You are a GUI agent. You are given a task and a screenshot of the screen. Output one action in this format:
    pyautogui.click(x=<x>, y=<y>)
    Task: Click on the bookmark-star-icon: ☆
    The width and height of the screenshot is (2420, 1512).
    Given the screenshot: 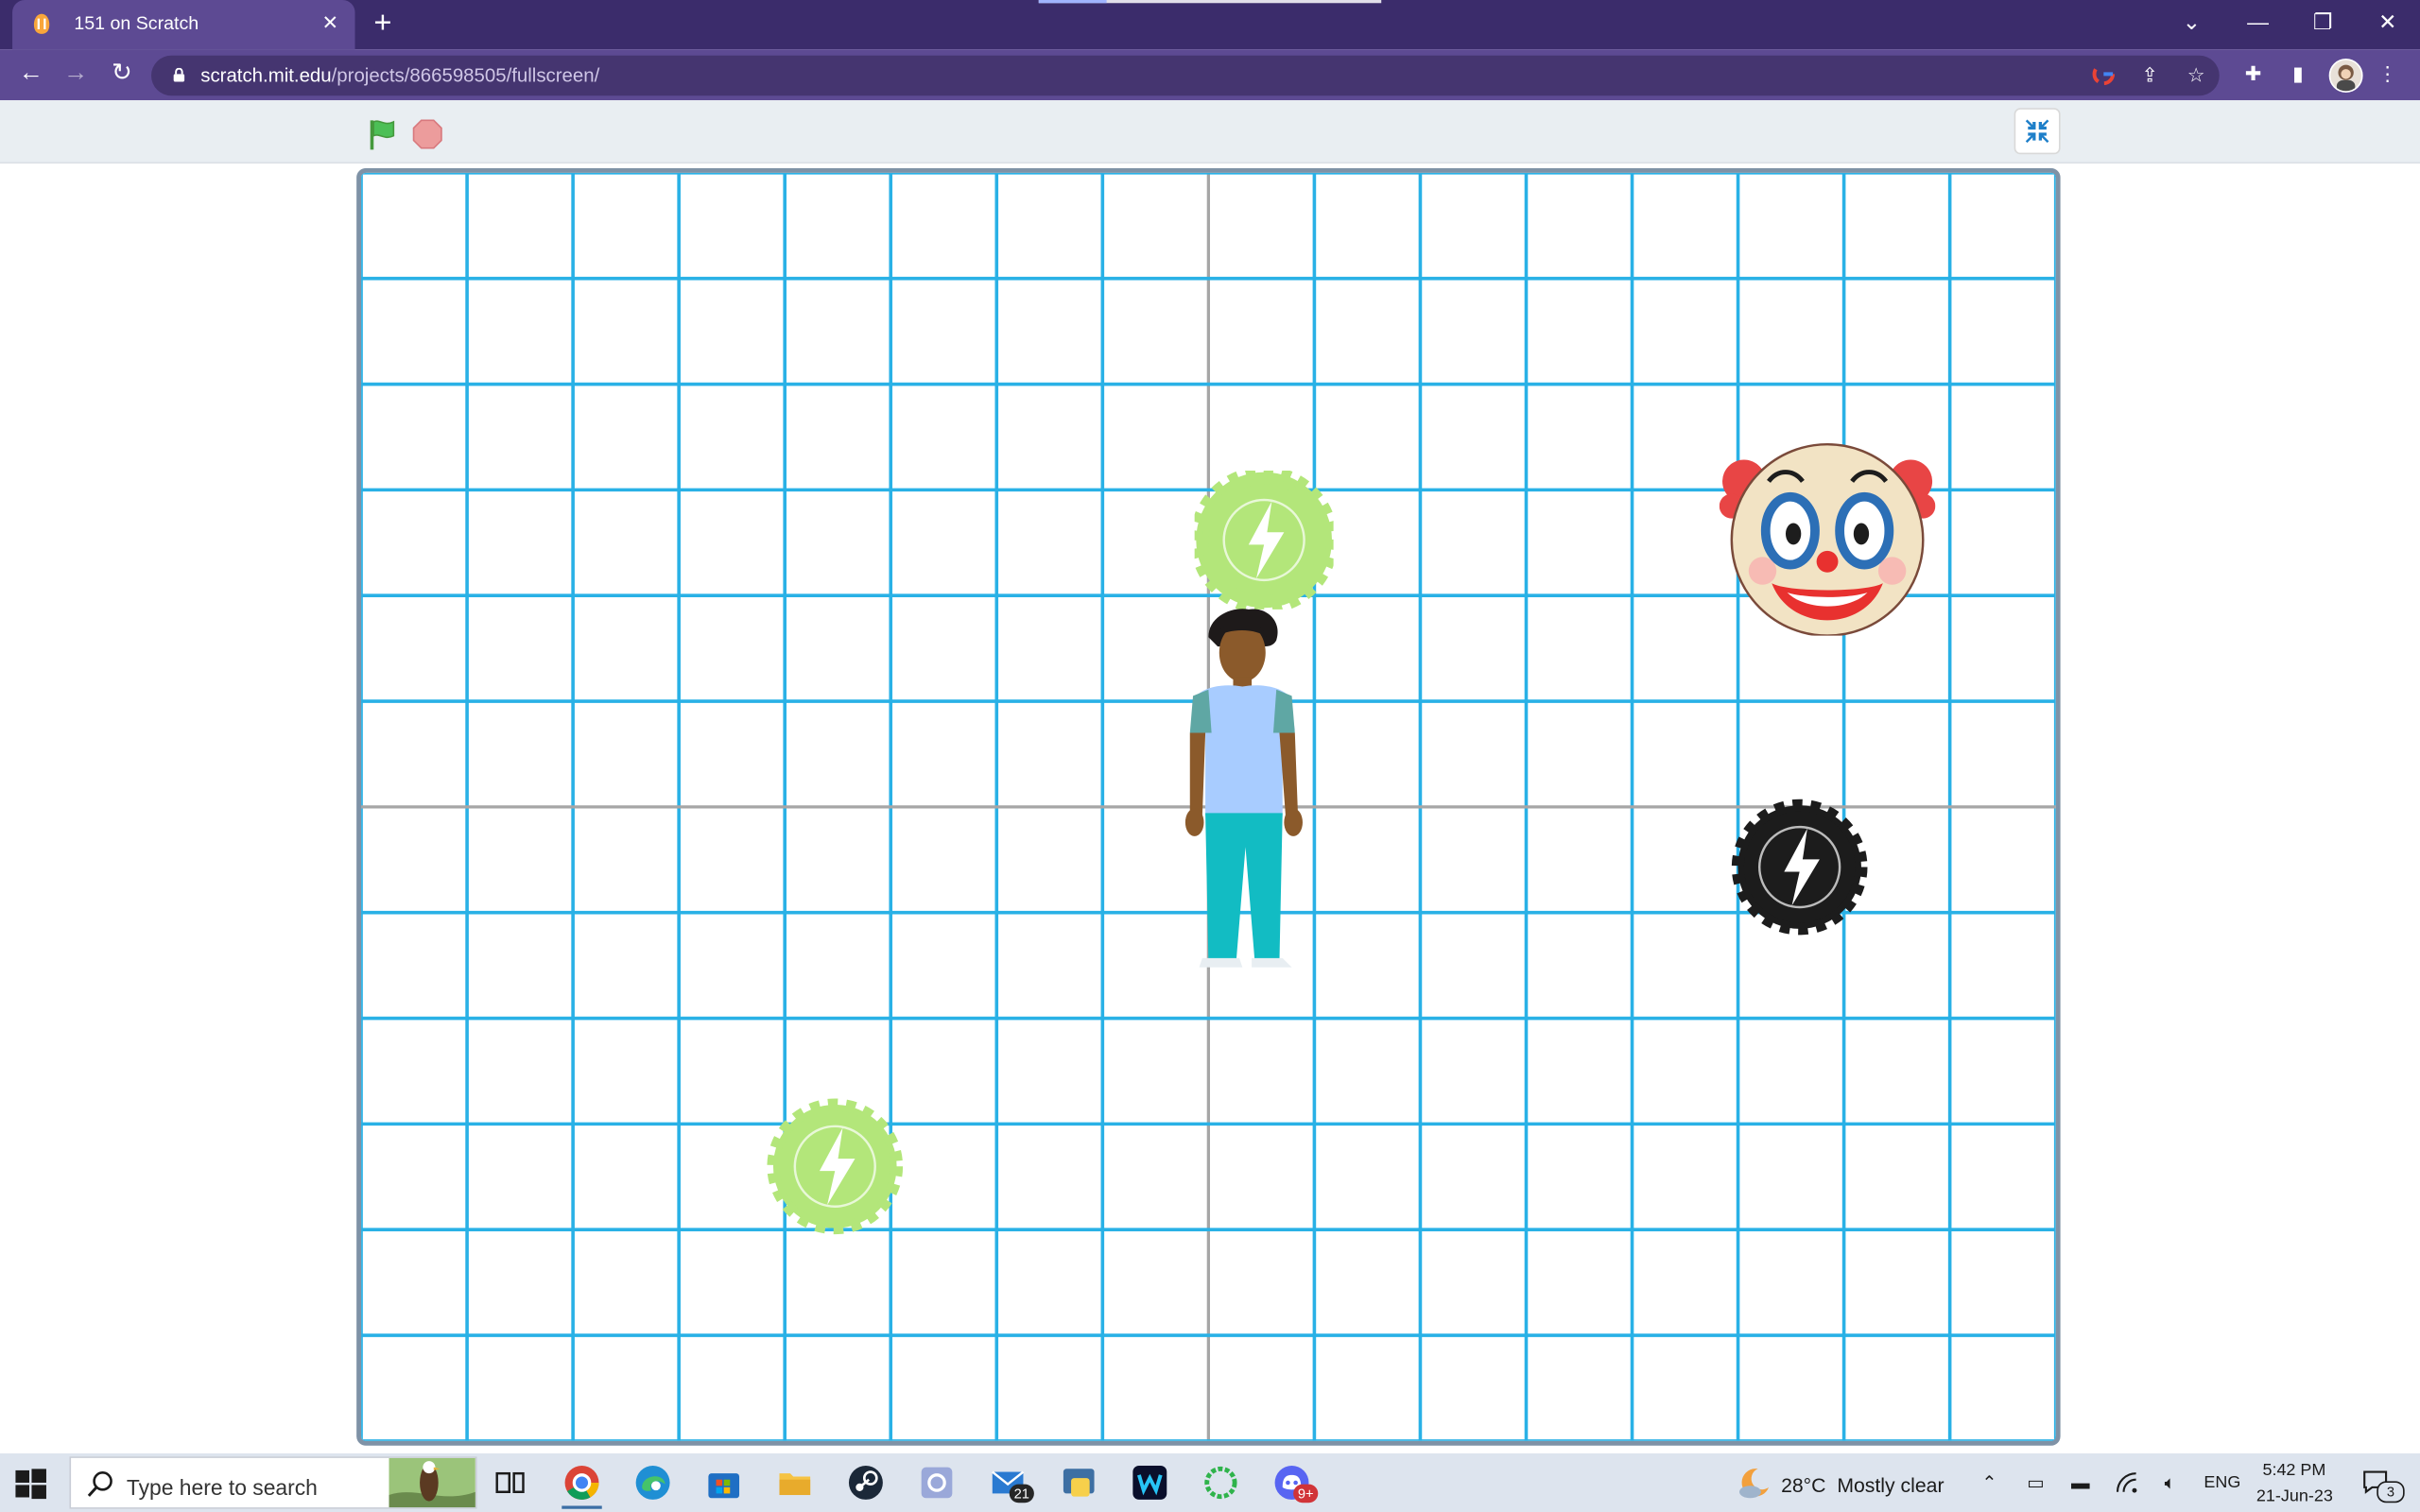 What is the action you would take?
    pyautogui.click(x=2196, y=75)
    